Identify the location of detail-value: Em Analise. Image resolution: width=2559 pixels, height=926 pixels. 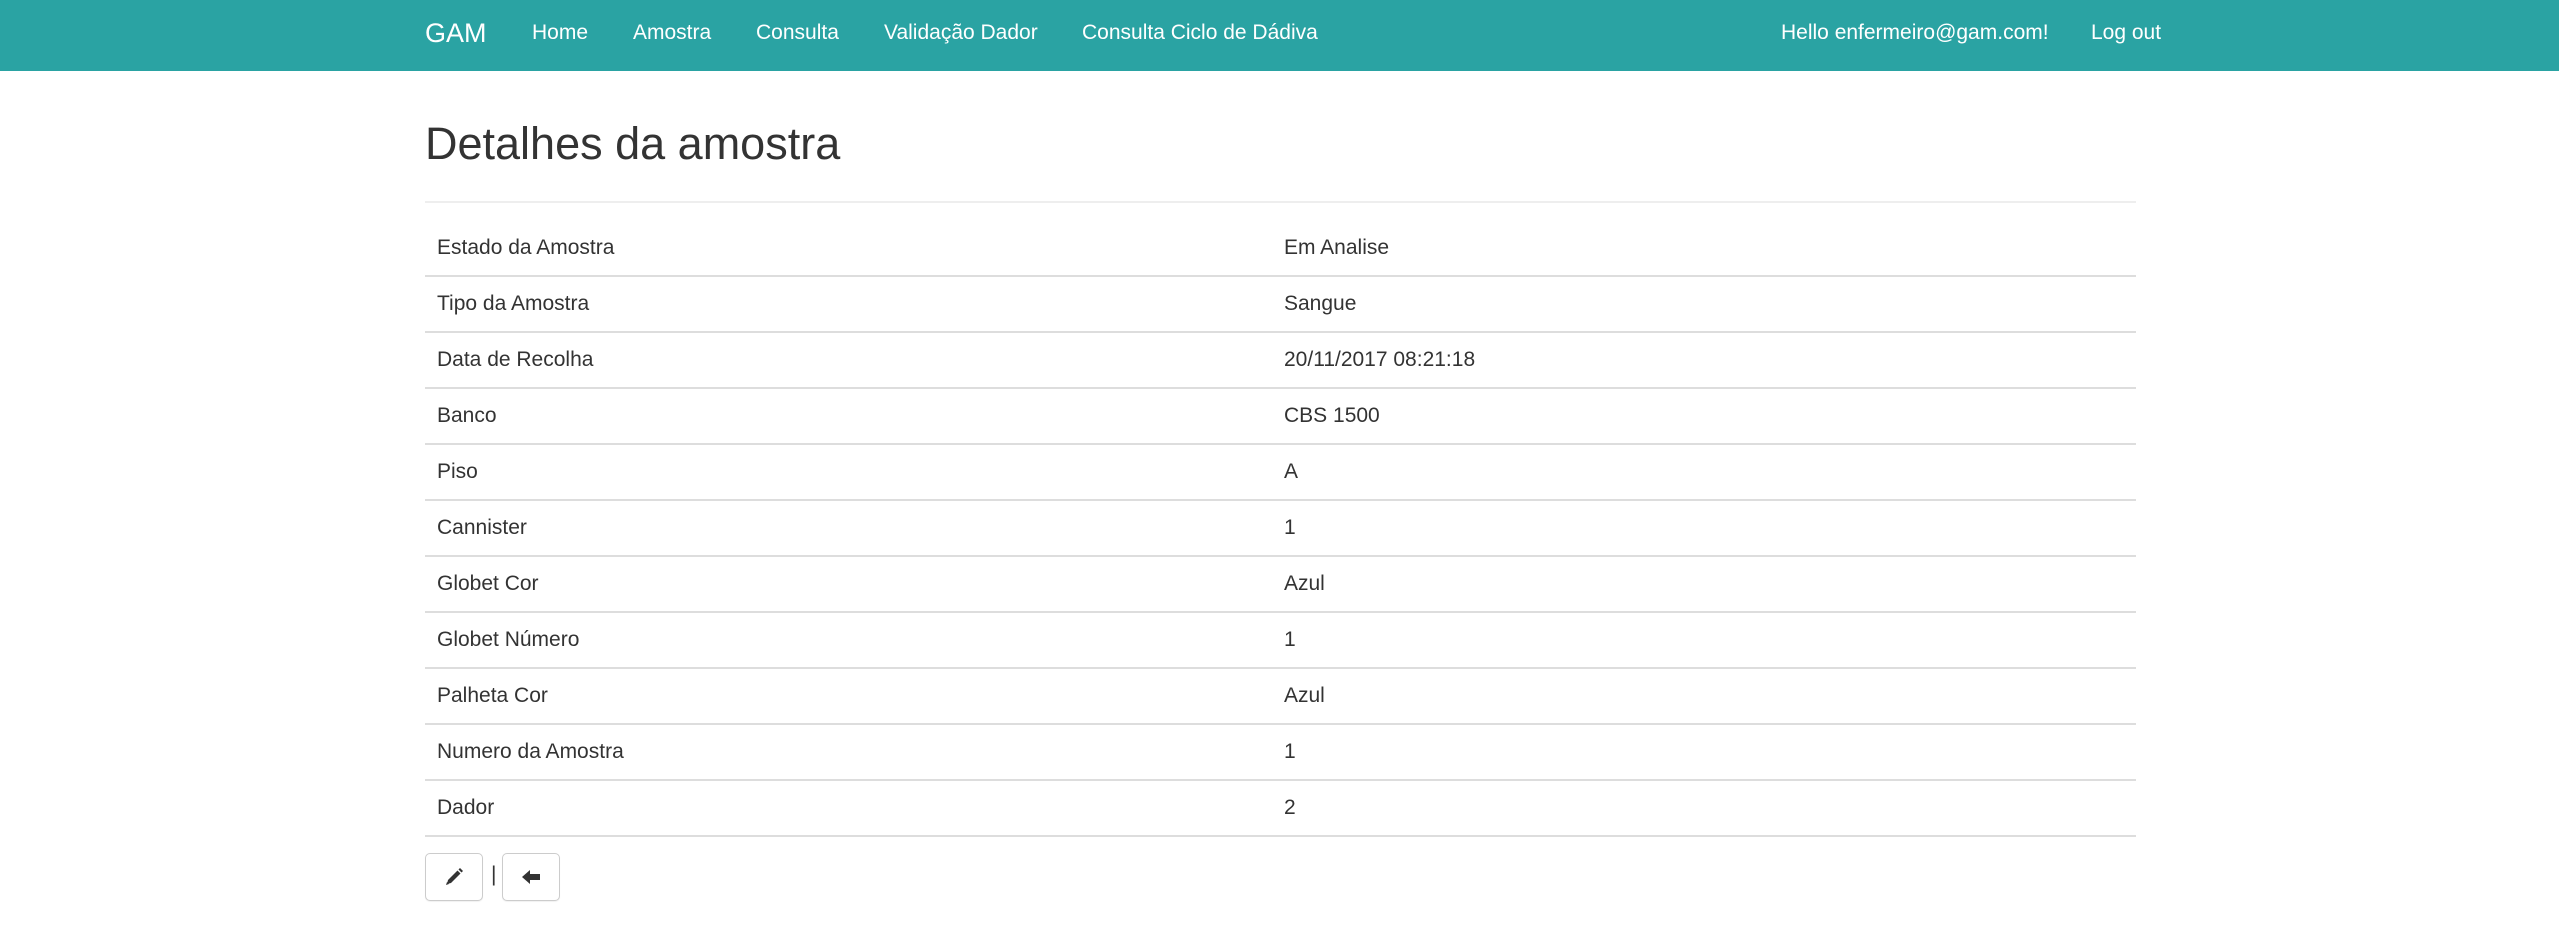
(1704, 249).